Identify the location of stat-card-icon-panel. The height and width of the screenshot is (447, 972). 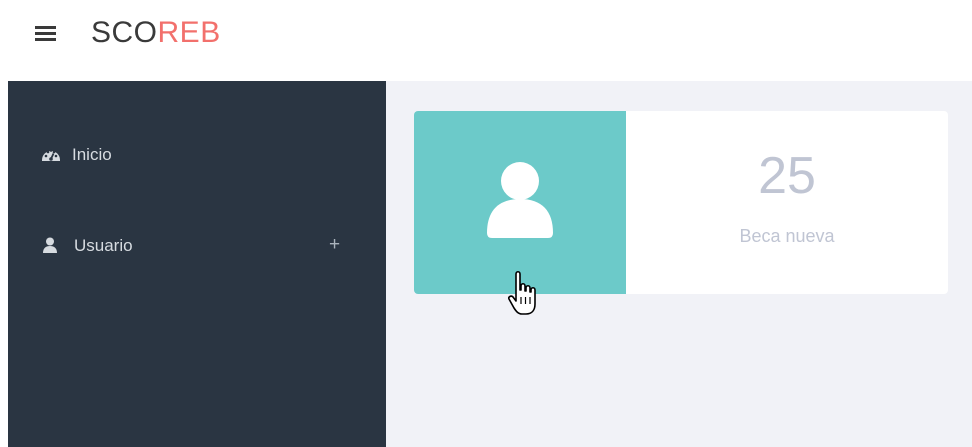
(520, 202).